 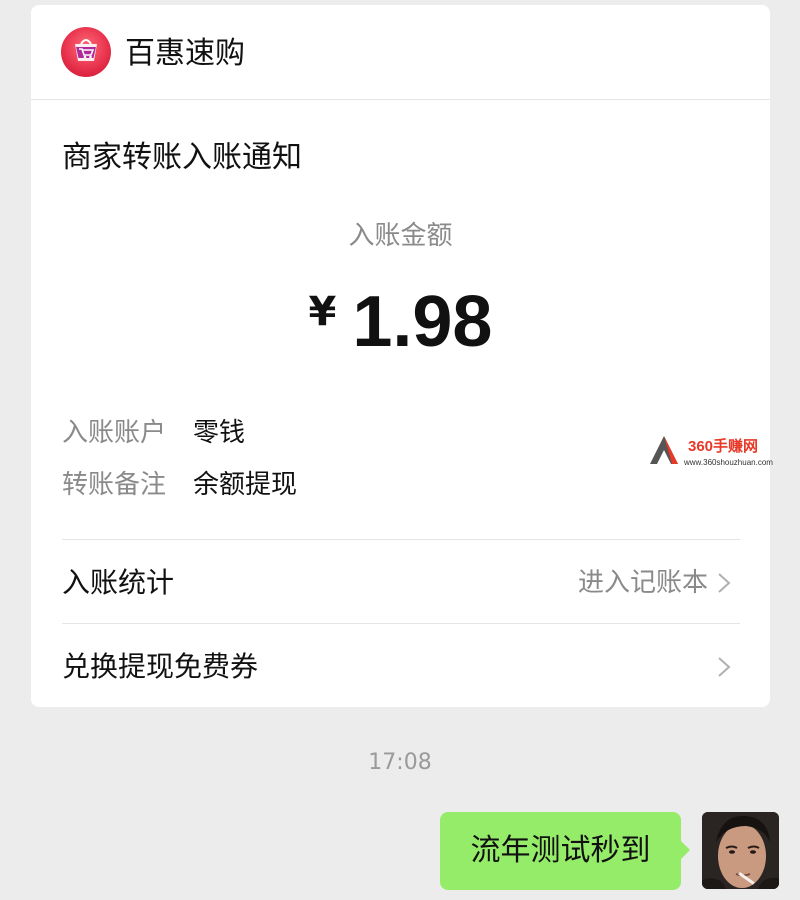 What do you see at coordinates (643, 583) in the screenshot?
I see `enter-ledger-link: 进入记账本` at bounding box center [643, 583].